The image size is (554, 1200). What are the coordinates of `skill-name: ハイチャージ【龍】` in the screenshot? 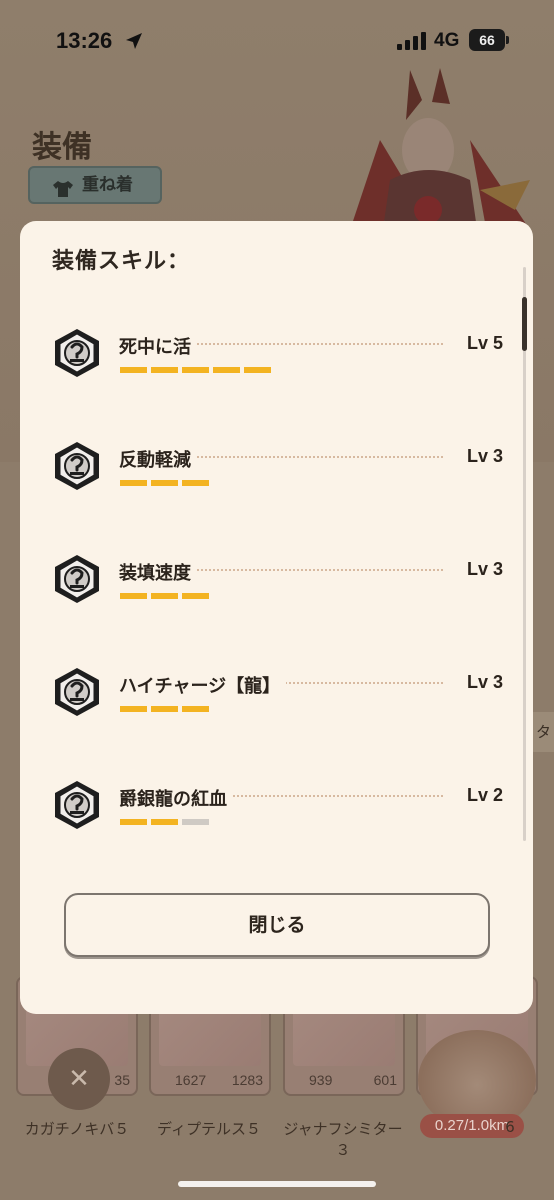 It's located at (203, 685).